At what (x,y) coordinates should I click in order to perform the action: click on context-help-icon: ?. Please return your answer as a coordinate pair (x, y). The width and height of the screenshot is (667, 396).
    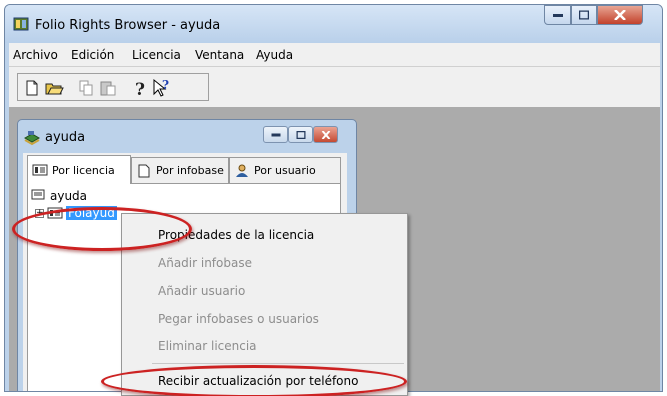
    Looking at the image, I should click on (162, 88).